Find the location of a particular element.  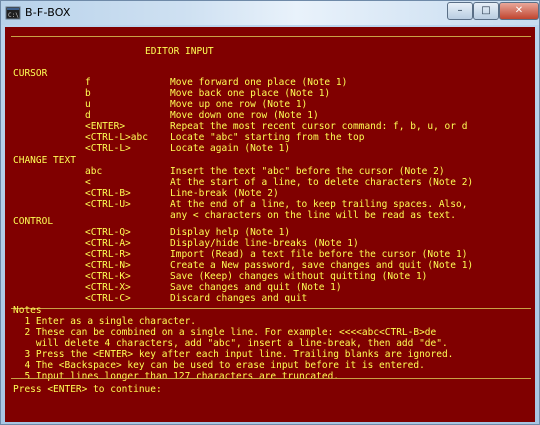

maximize-button: □ is located at coordinates (486, 11).